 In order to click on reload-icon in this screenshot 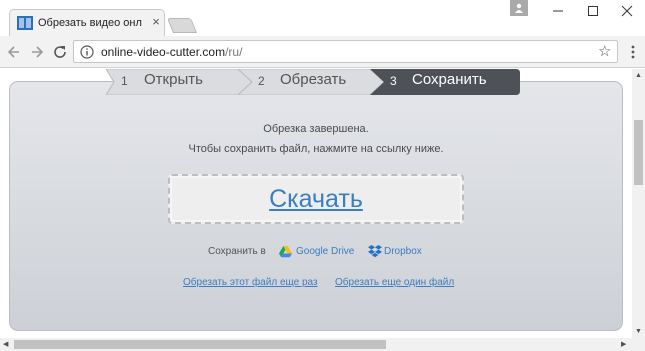, I will do `click(60, 52)`.